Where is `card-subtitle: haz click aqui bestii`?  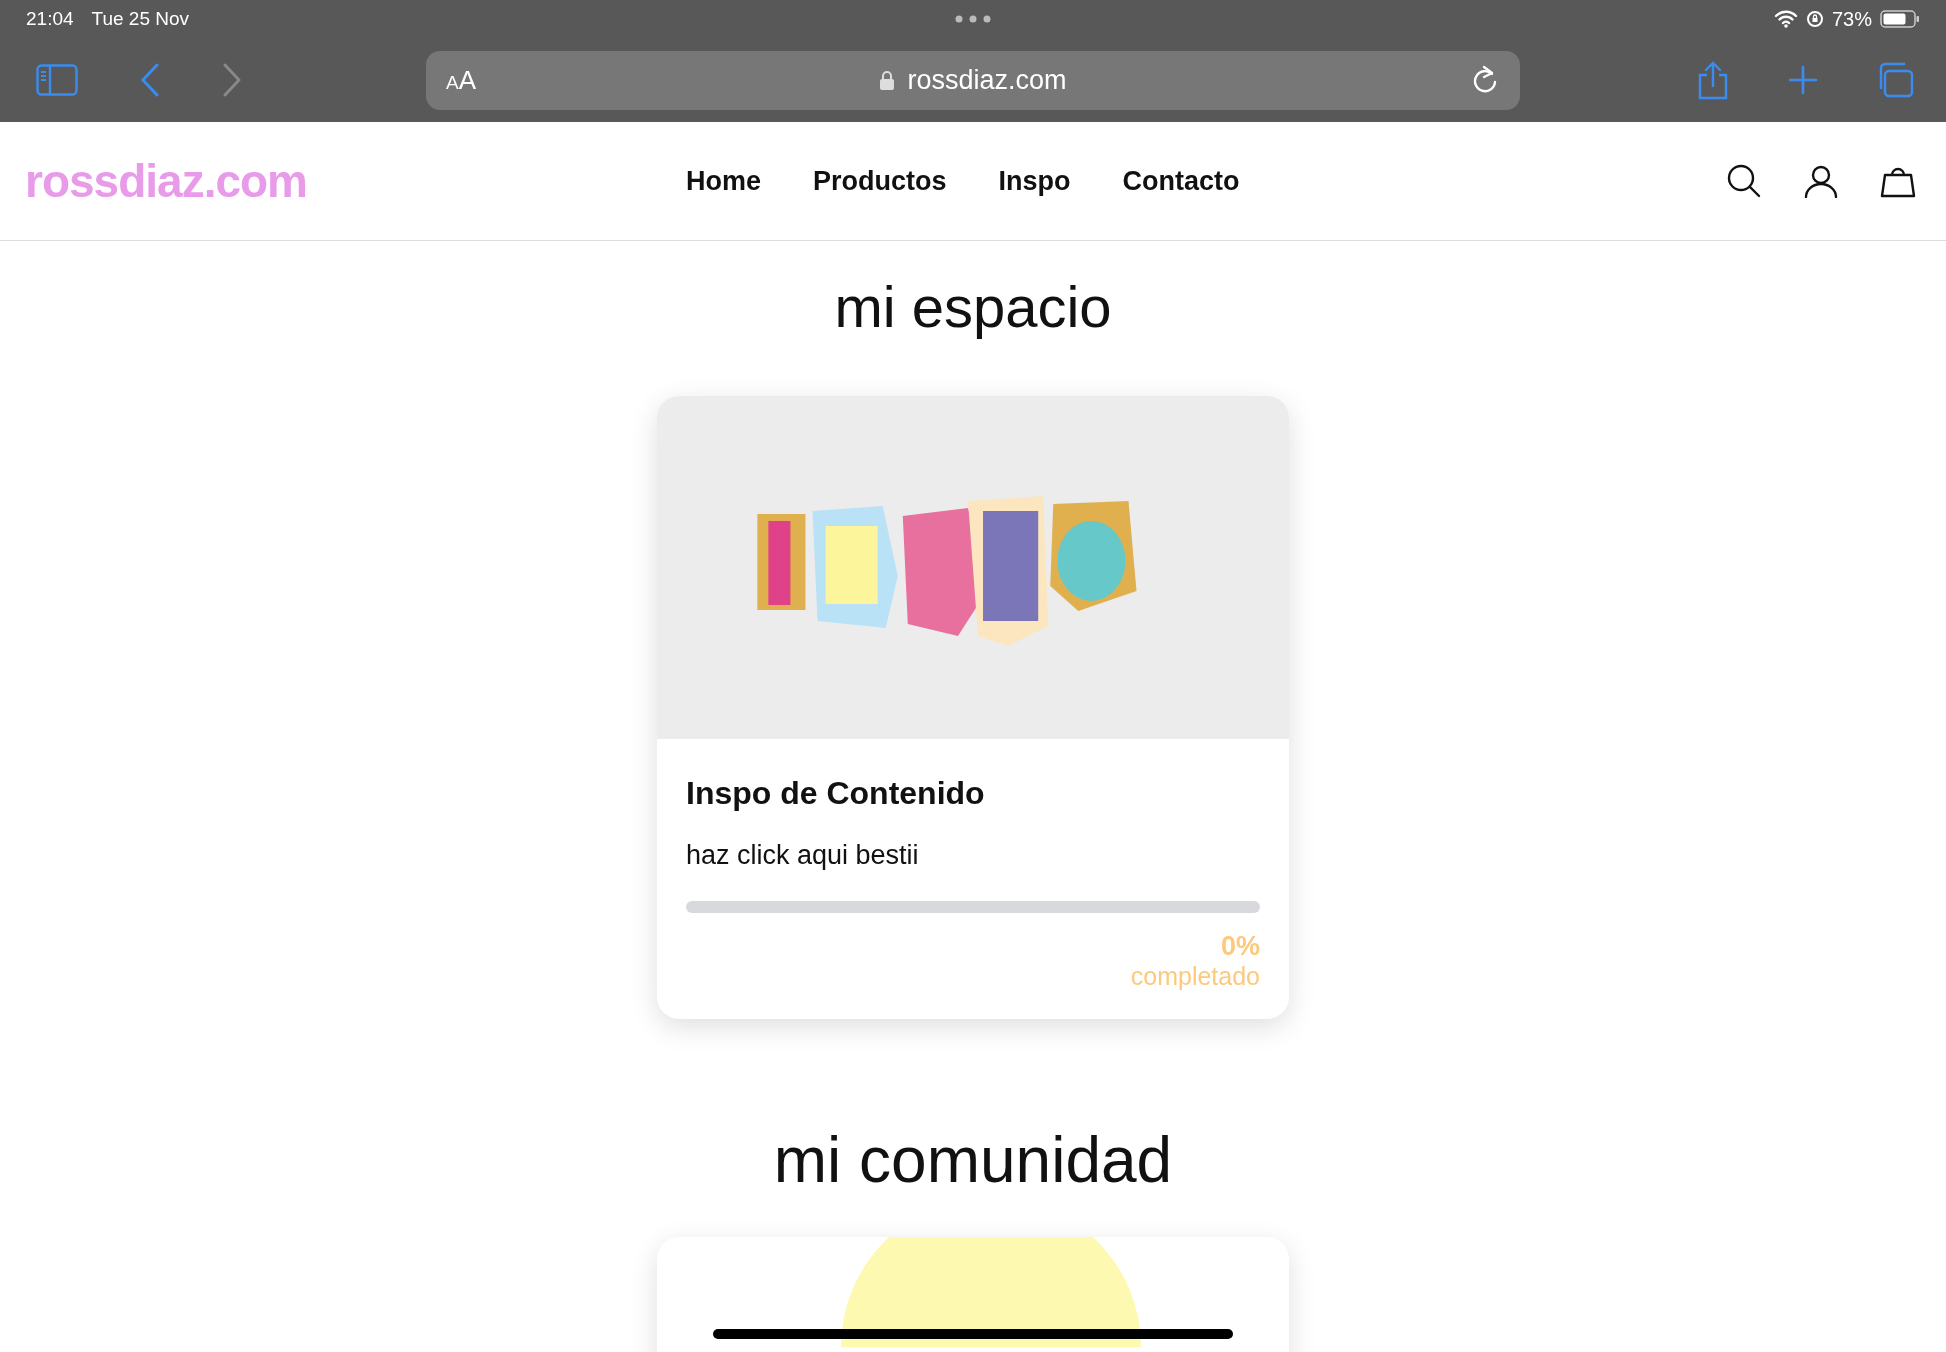
card-subtitle: haz click aqui bestii is located at coordinates (803, 855).